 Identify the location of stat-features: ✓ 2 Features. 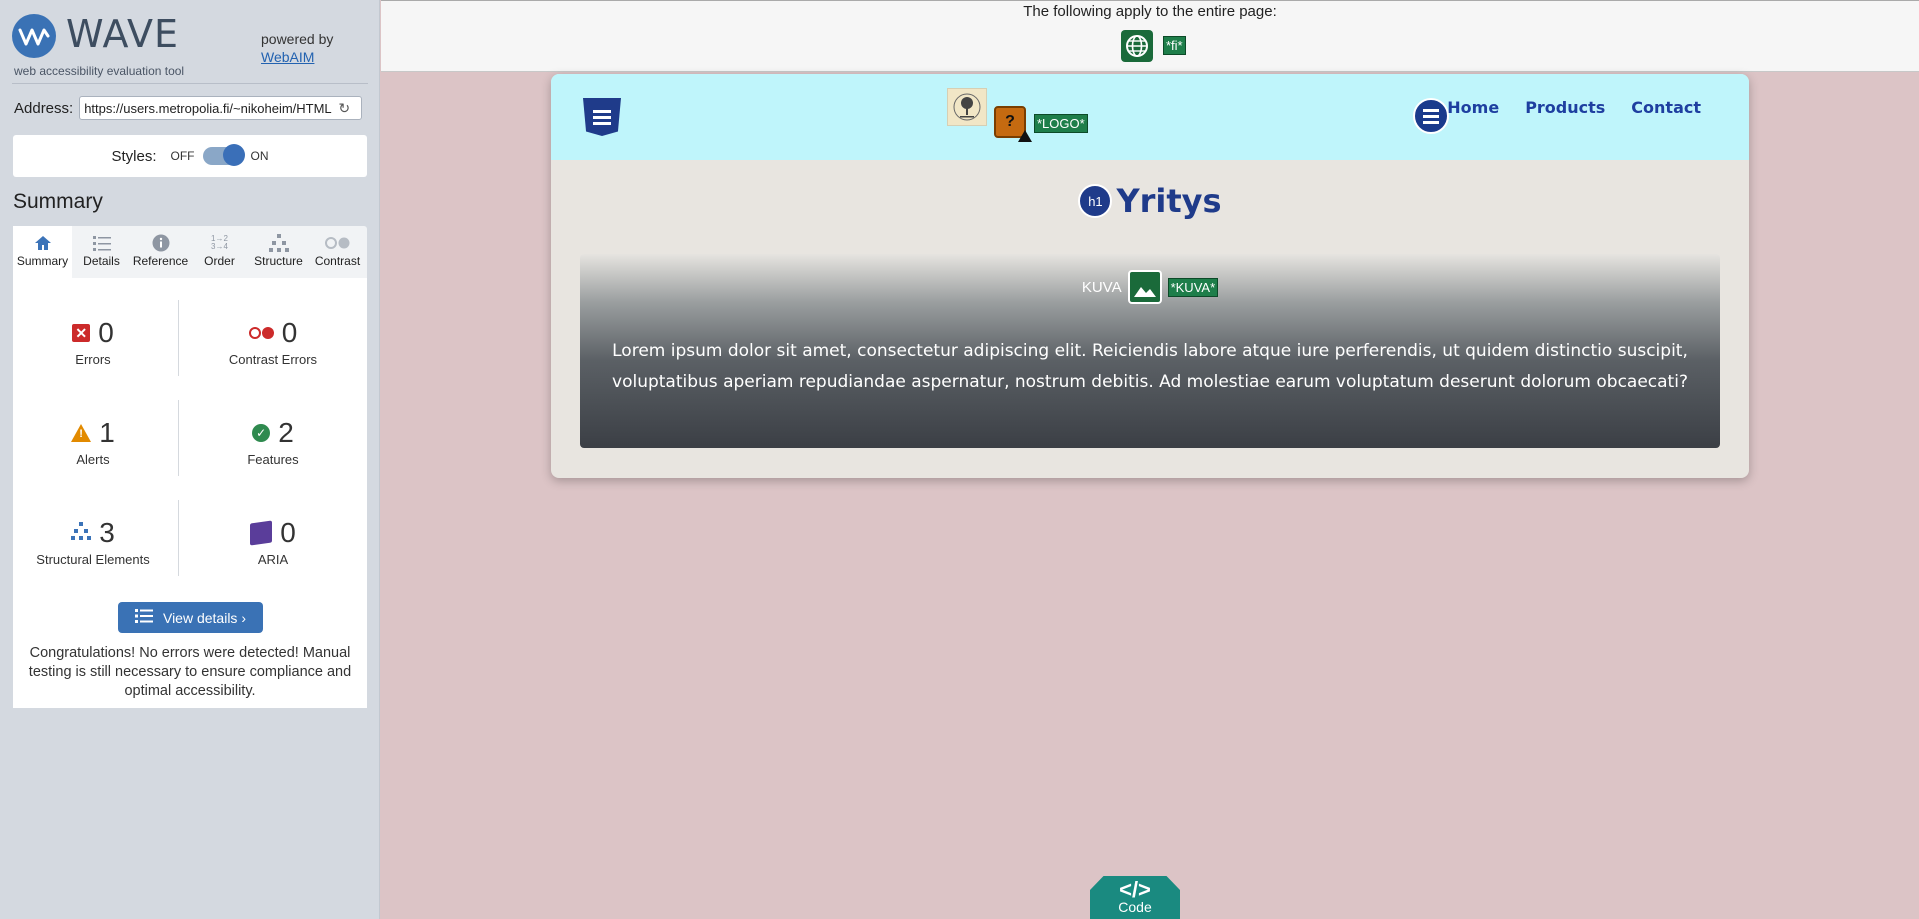
(273, 441).